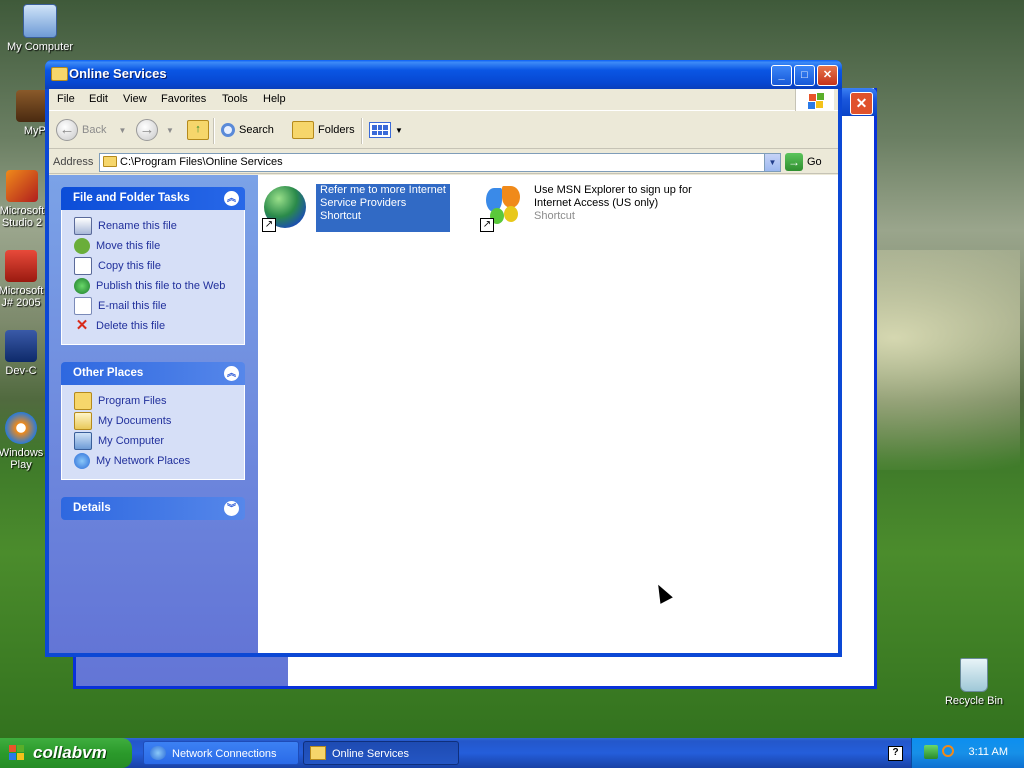  I want to click on desktop-icon-devcpp: Dev-C, so click(23, 353).